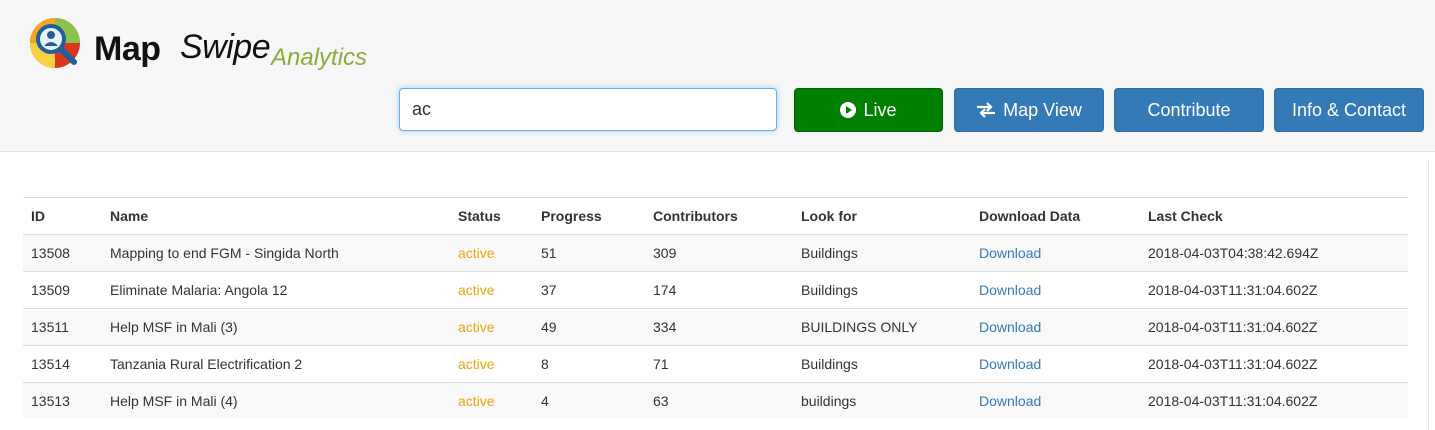  What do you see at coordinates (1428, 295) in the screenshot?
I see `content-divider` at bounding box center [1428, 295].